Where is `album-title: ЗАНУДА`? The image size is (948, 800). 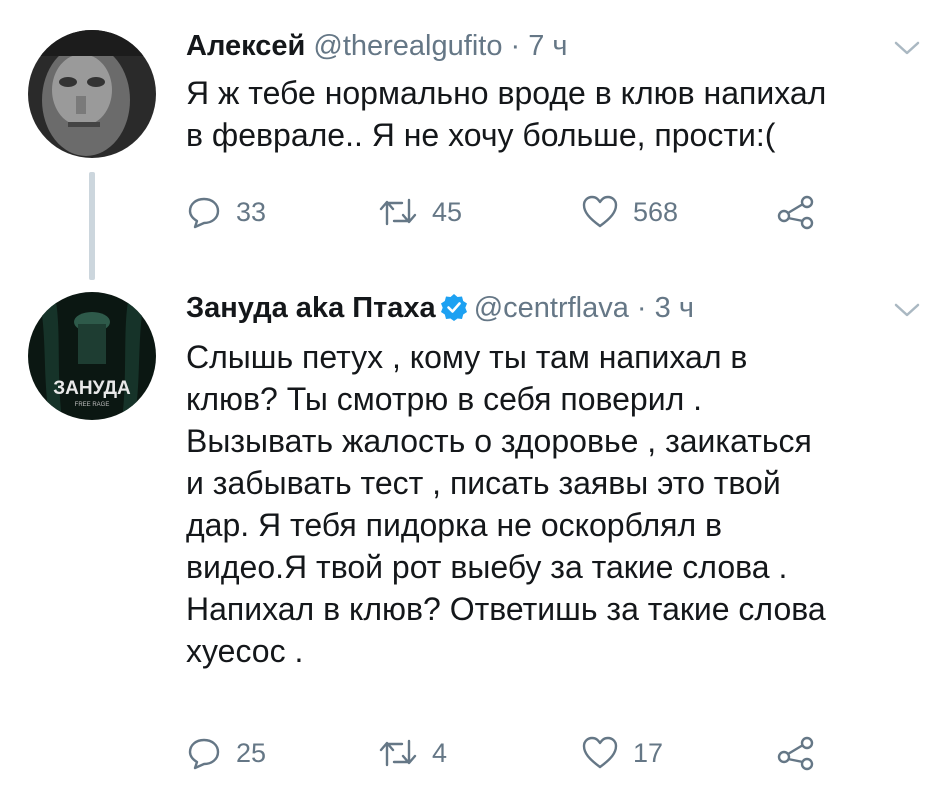 album-title: ЗАНУДА is located at coordinates (92, 388).